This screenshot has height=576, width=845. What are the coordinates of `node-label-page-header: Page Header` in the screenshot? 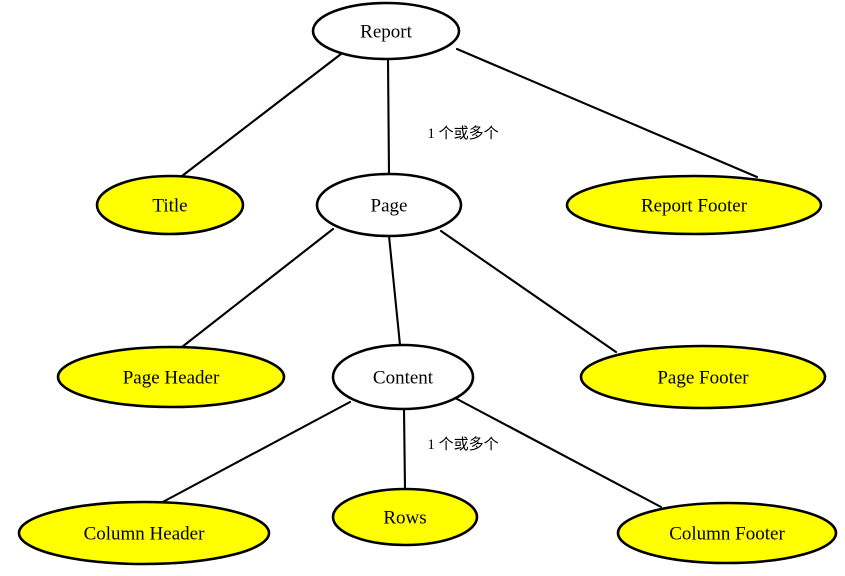 It's located at (171, 378).